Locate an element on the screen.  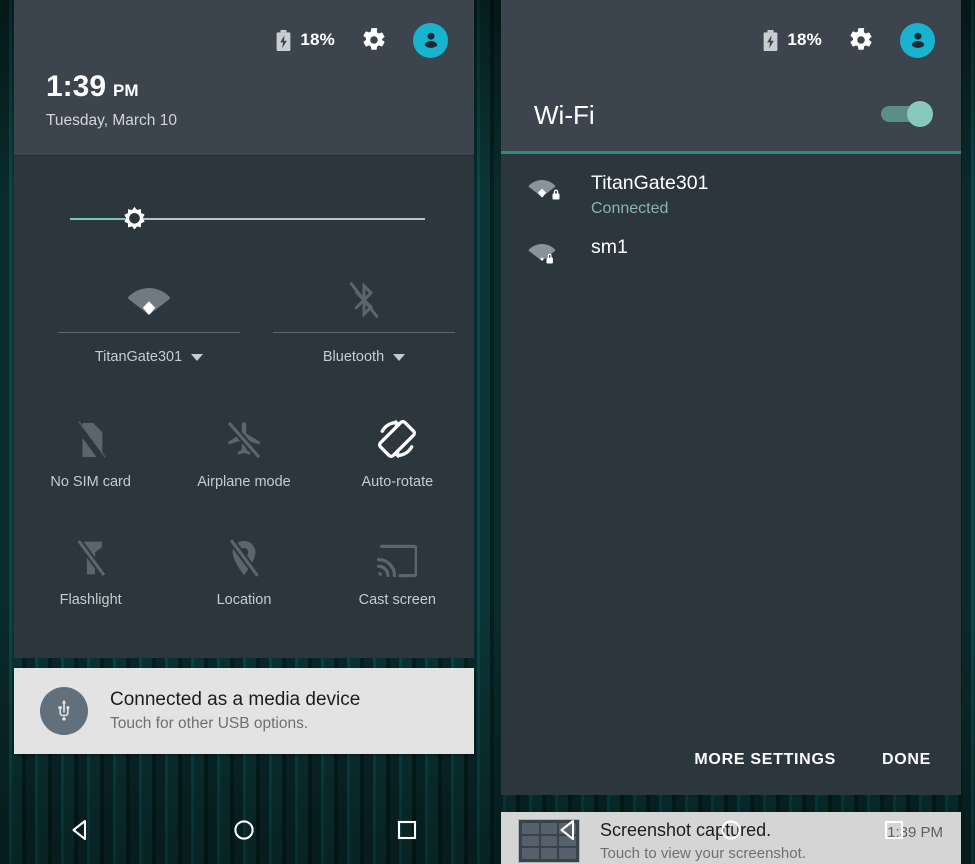
header-divider is located at coordinates (244, 155).